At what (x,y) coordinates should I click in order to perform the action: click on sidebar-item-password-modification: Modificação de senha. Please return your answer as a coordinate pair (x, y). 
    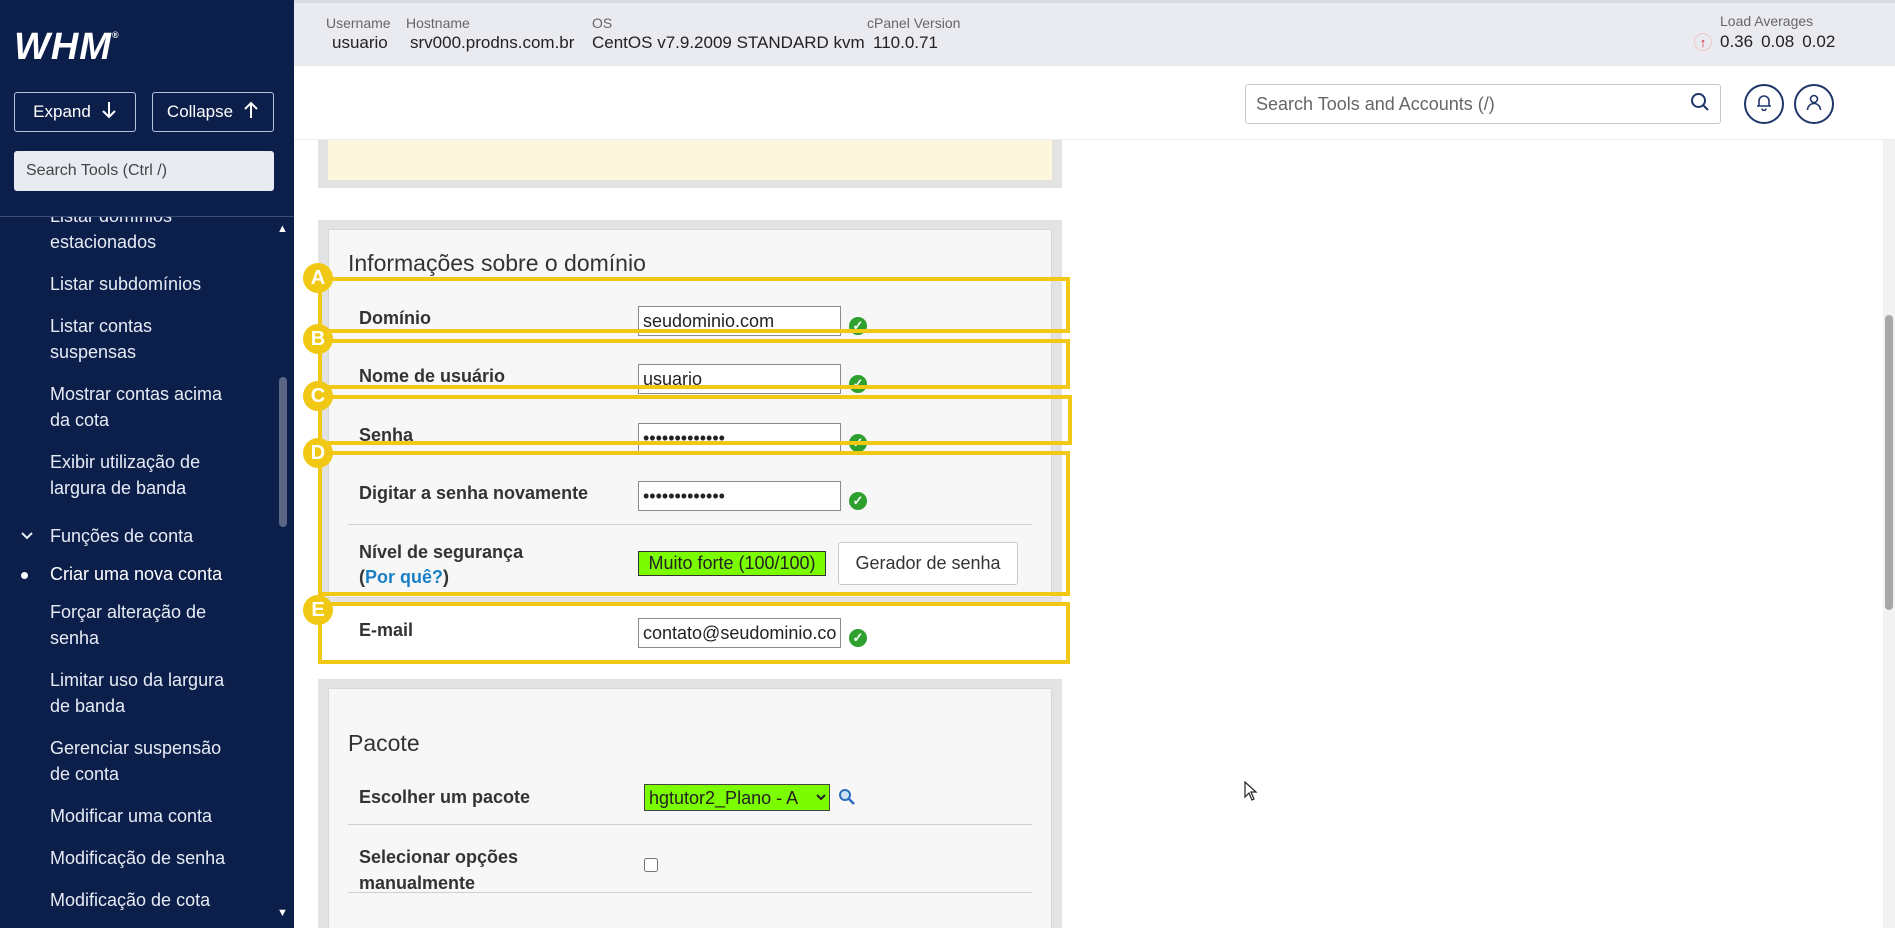
    Looking at the image, I should click on (138, 858).